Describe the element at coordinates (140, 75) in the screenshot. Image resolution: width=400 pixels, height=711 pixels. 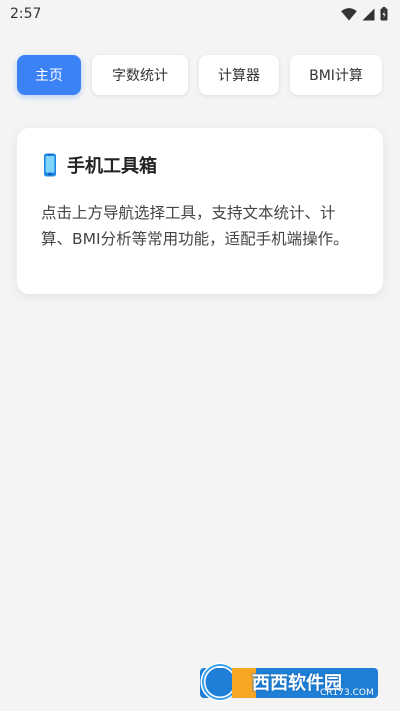
I see `nav-word-count-button: 字数统计` at that location.